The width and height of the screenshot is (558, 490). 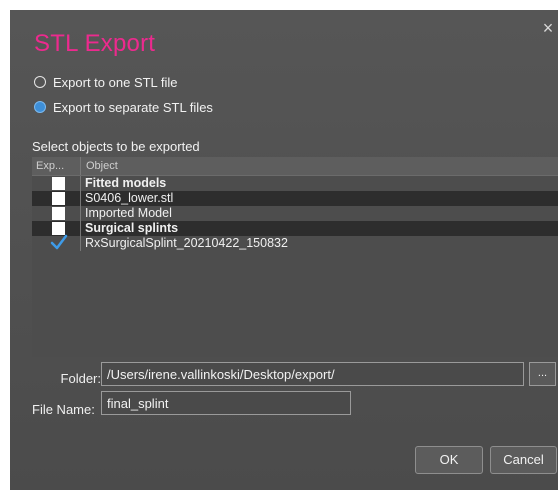 What do you see at coordinates (115, 82) in the screenshot?
I see `radio-label-one-file: Export to one STL file` at bounding box center [115, 82].